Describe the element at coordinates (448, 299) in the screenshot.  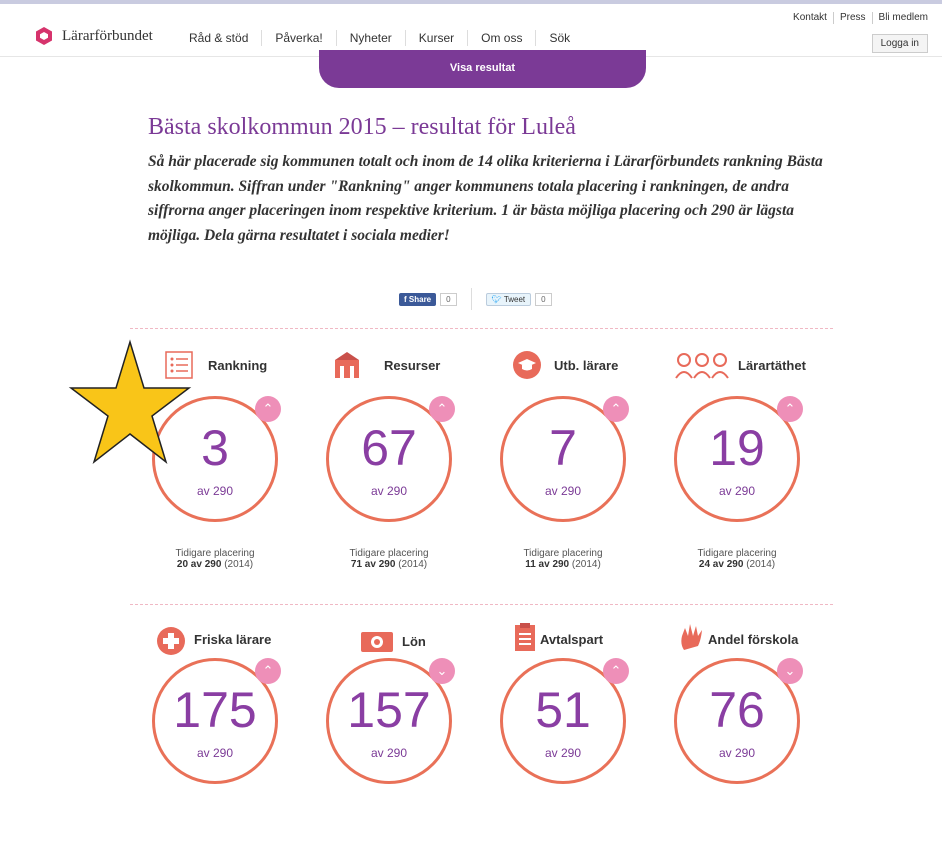
I see `facebook-share-count: 0` at that location.